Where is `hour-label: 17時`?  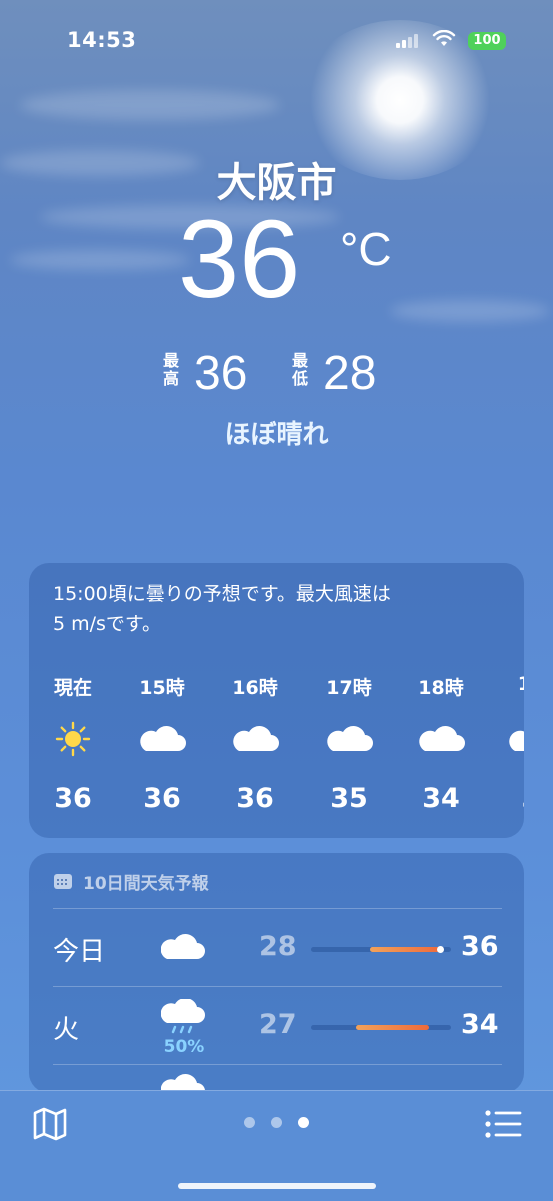 hour-label: 17時 is located at coordinates (349, 688).